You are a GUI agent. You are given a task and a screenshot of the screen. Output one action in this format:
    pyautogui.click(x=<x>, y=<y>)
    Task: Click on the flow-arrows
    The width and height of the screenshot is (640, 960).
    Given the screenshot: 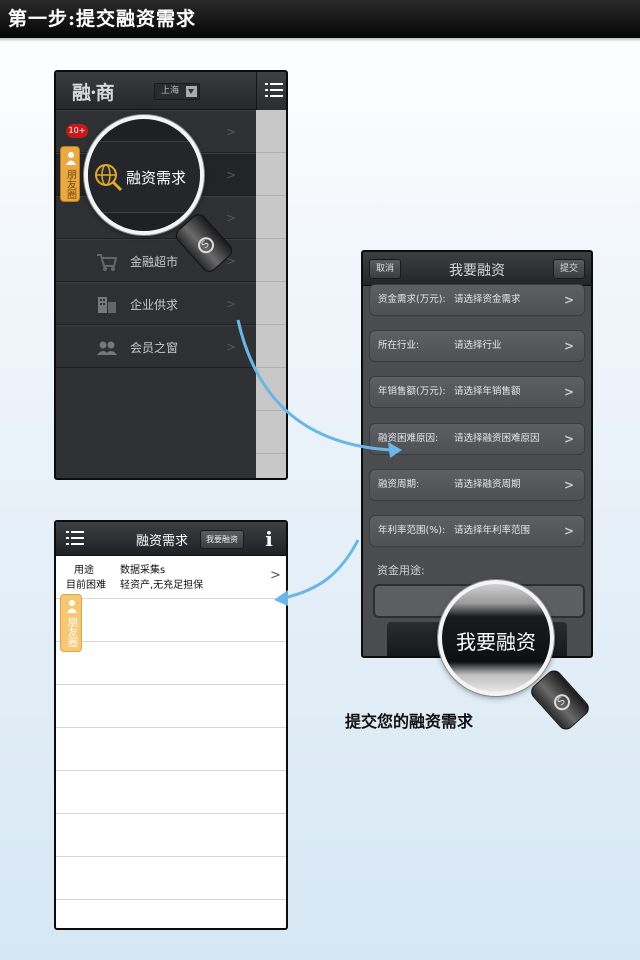 What is the action you would take?
    pyautogui.click(x=319, y=462)
    